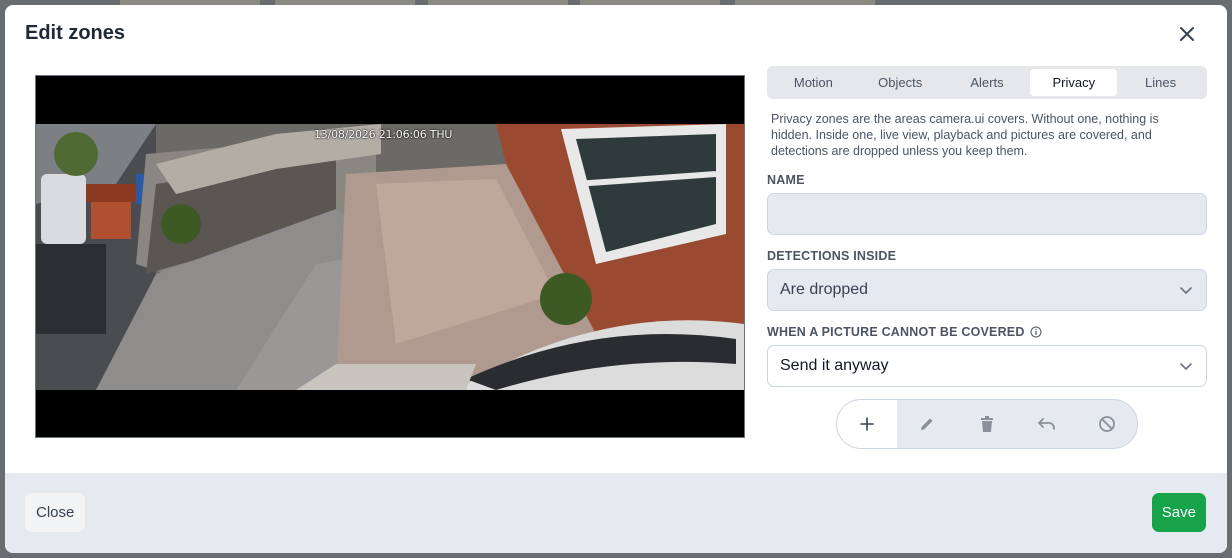 This screenshot has height=558, width=1232. I want to click on cover-label: WHEN A PICTURE CANNOT BE COVERED, so click(987, 332).